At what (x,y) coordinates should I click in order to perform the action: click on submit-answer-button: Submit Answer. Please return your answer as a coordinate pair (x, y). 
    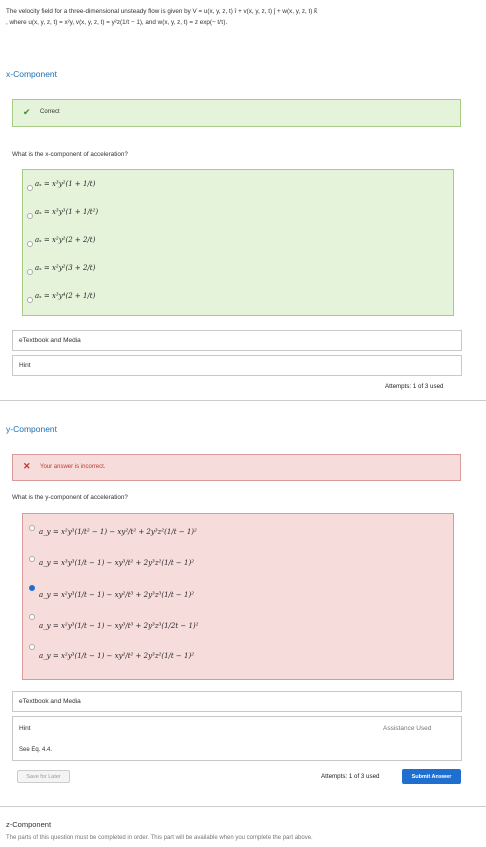
    Looking at the image, I should click on (431, 776).